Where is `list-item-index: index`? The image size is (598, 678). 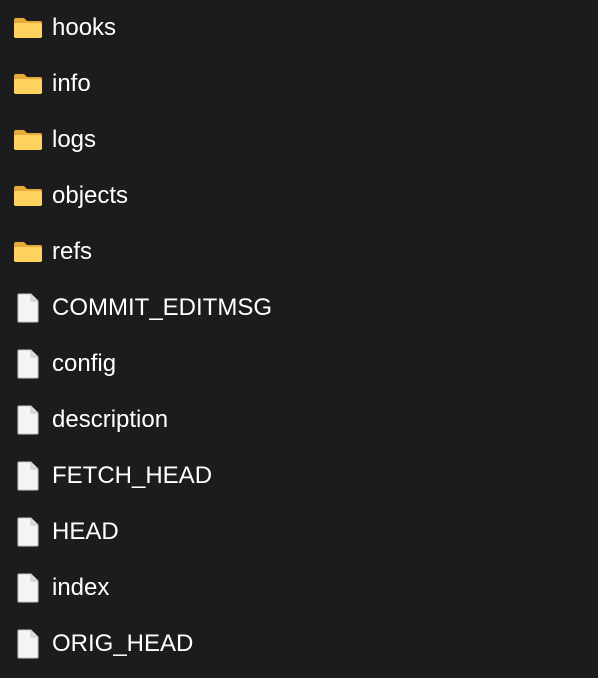
list-item-index: index is located at coordinates (299, 588).